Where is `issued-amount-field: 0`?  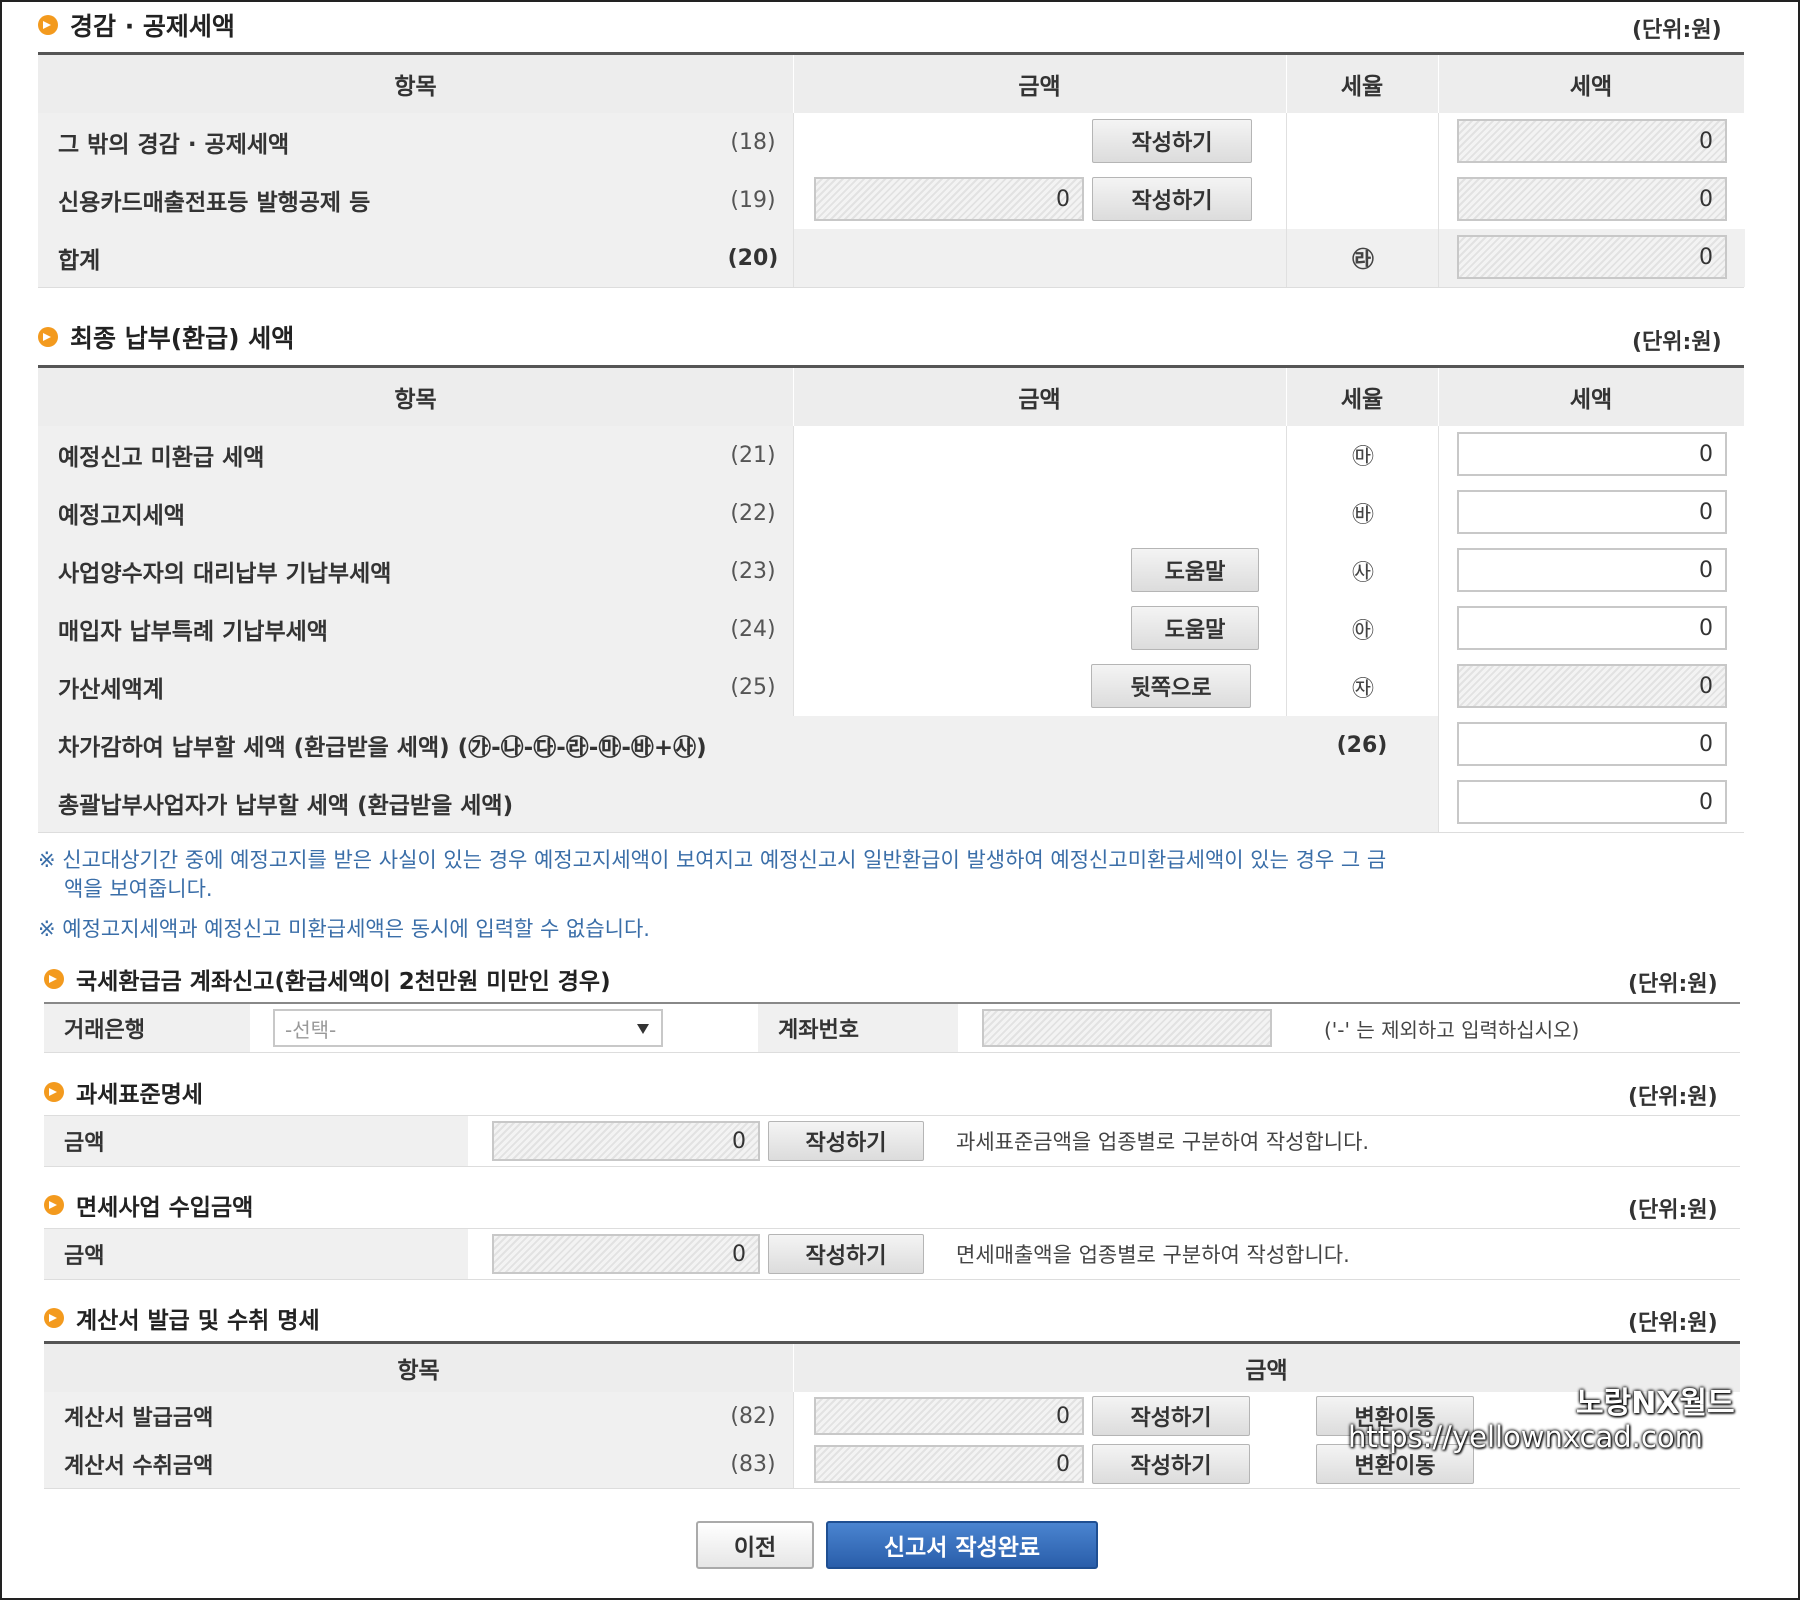
issued-amount-field: 0 is located at coordinates (949, 1416).